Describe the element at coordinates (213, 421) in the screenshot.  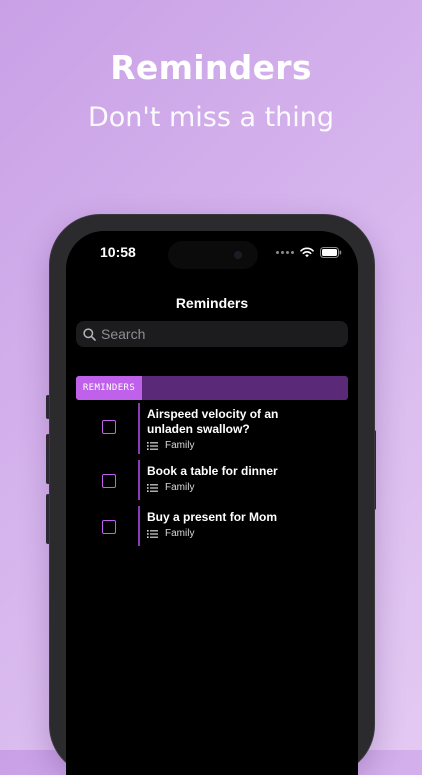
I see `reminder-title: Airspeed velocity of an unladen swallow?` at that location.